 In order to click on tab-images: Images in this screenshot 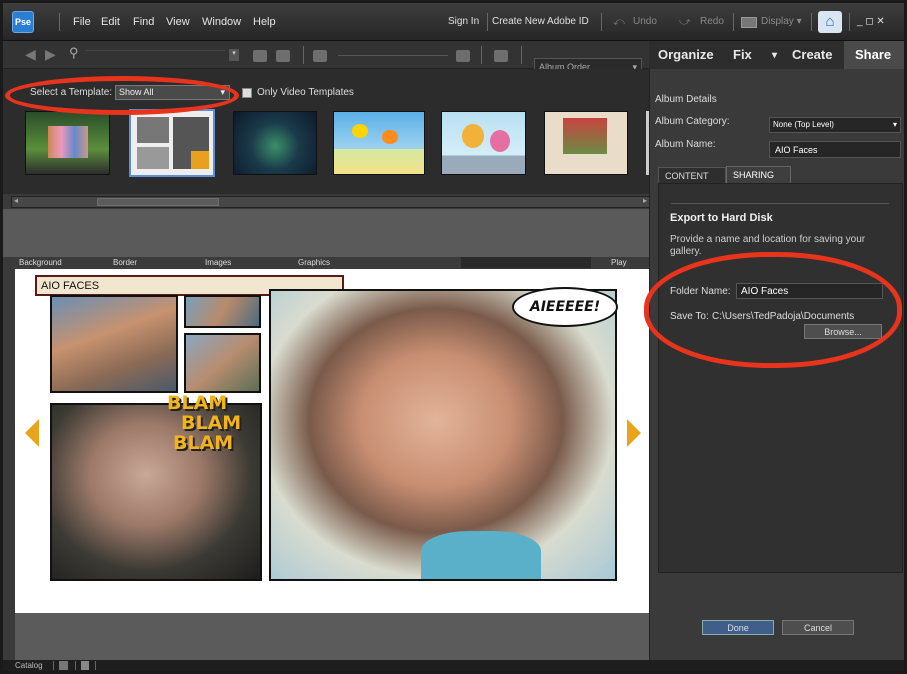, I will do `click(218, 262)`.